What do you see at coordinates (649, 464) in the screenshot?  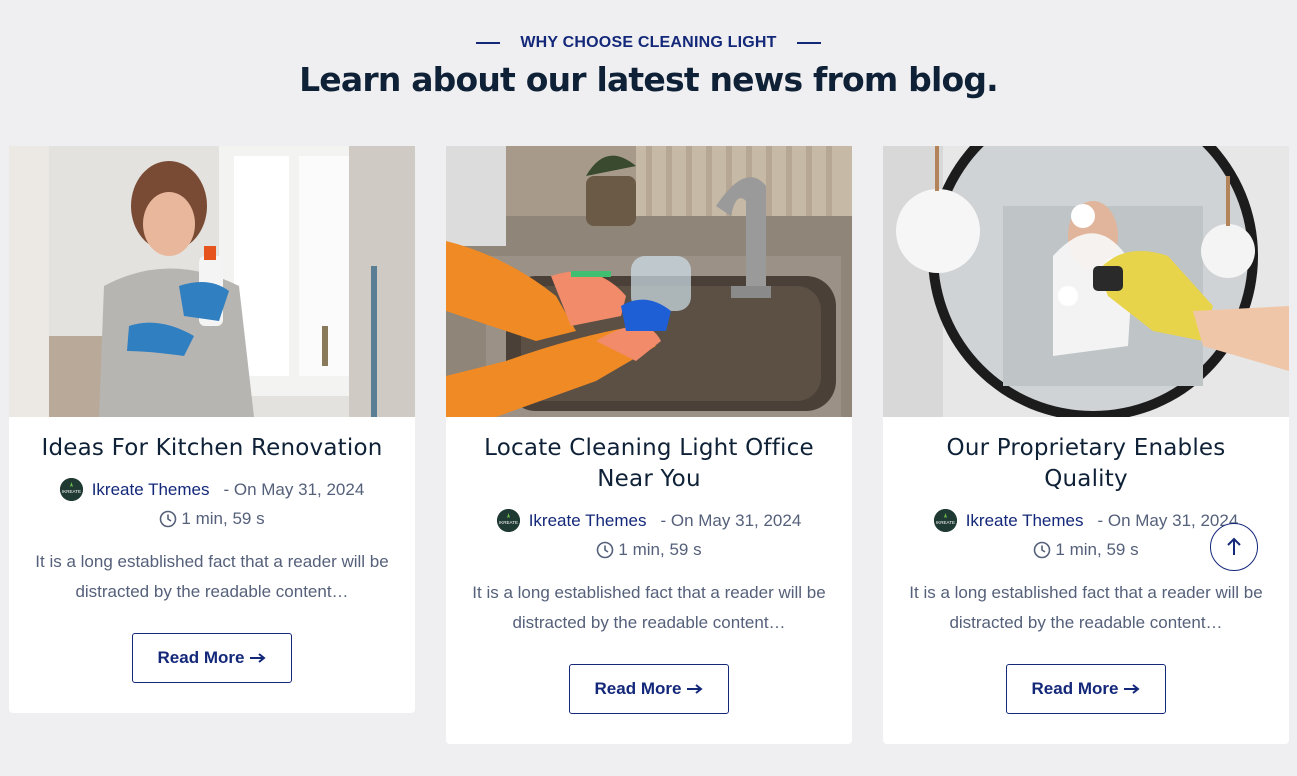 I see `post-title: Locate Cleaning Light Office Near You` at bounding box center [649, 464].